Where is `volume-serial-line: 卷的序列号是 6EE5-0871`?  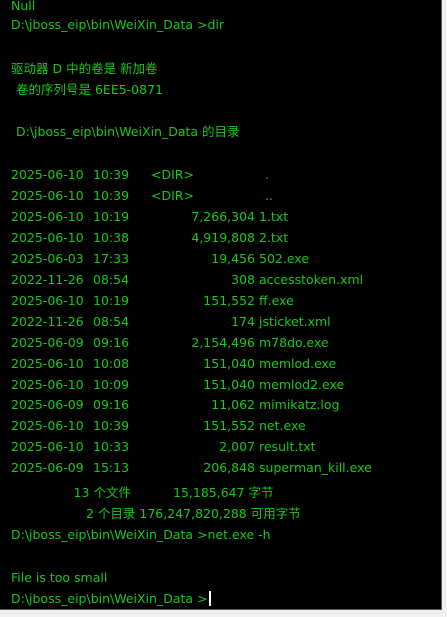 volume-serial-line: 卷的序列号是 6EE5-0871 is located at coordinates (89, 89).